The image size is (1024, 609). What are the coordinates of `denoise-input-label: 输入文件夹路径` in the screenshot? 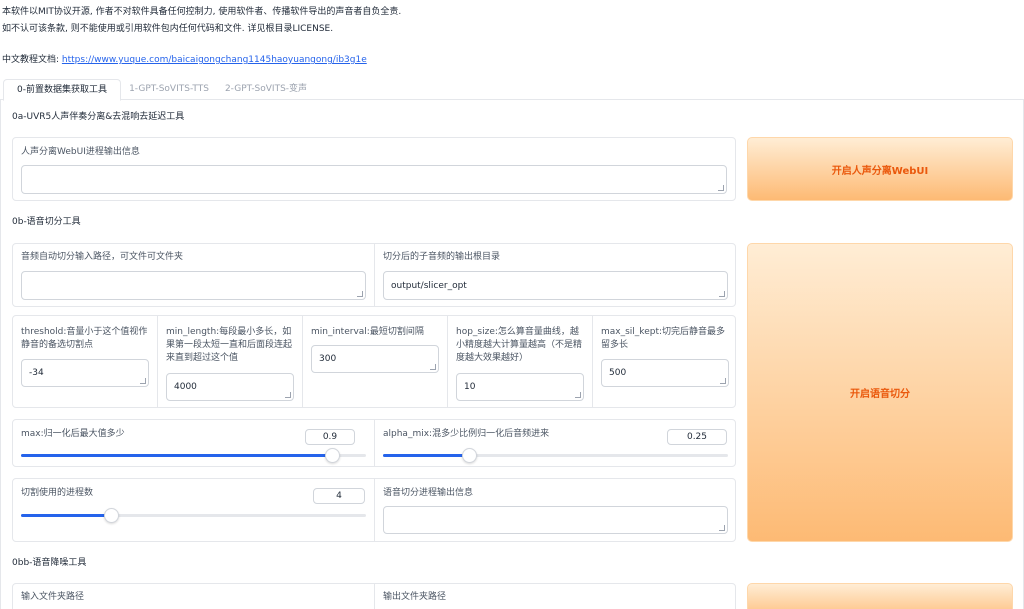 It's located at (52, 597).